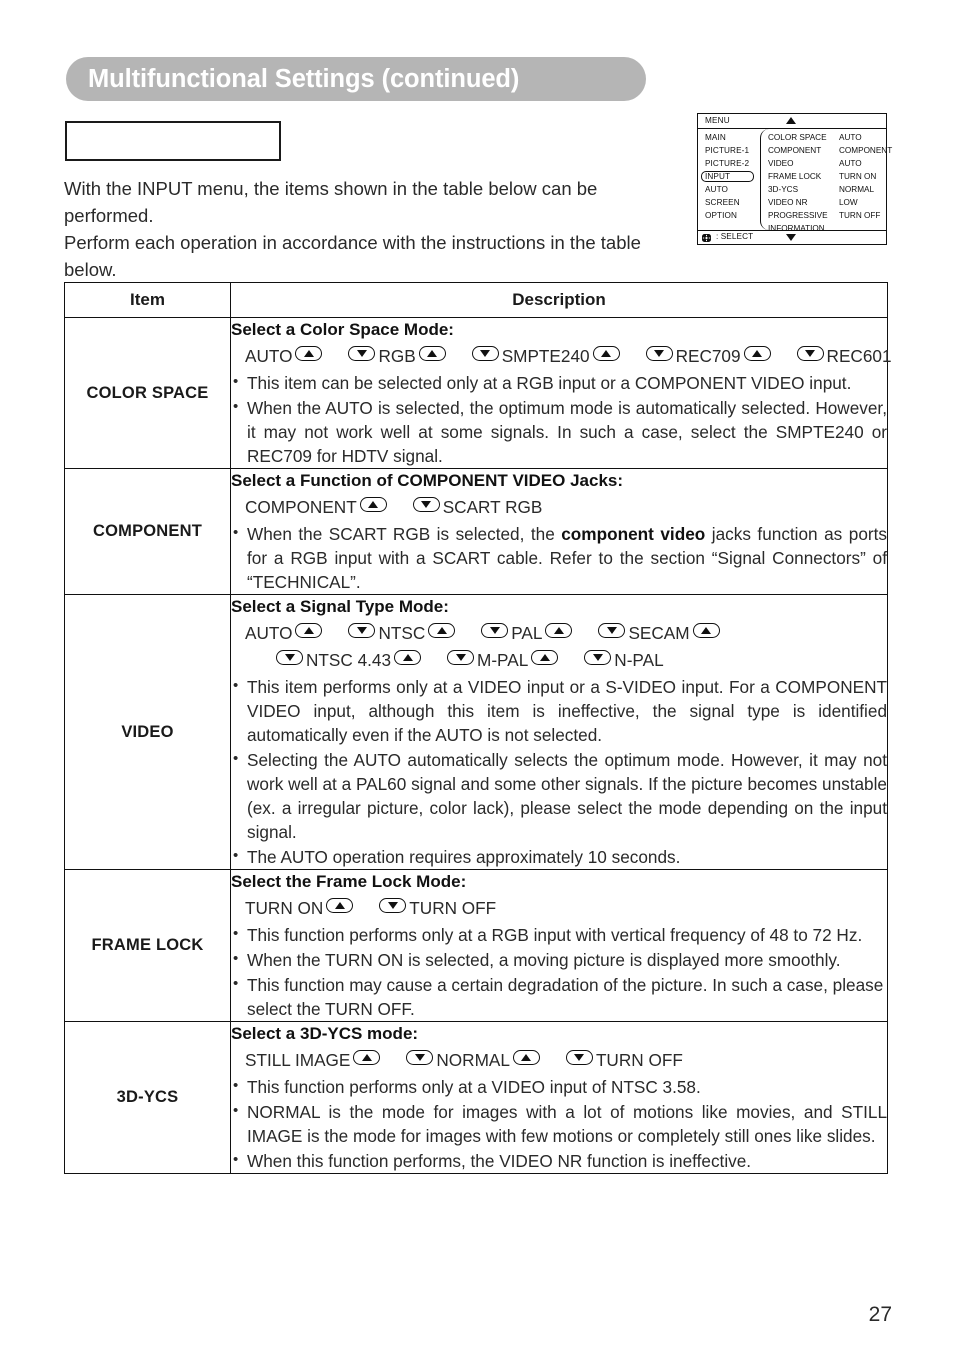 This screenshot has width=954, height=1355. What do you see at coordinates (718, 176) in the screenshot?
I see `osd-category-label: INPUT` at bounding box center [718, 176].